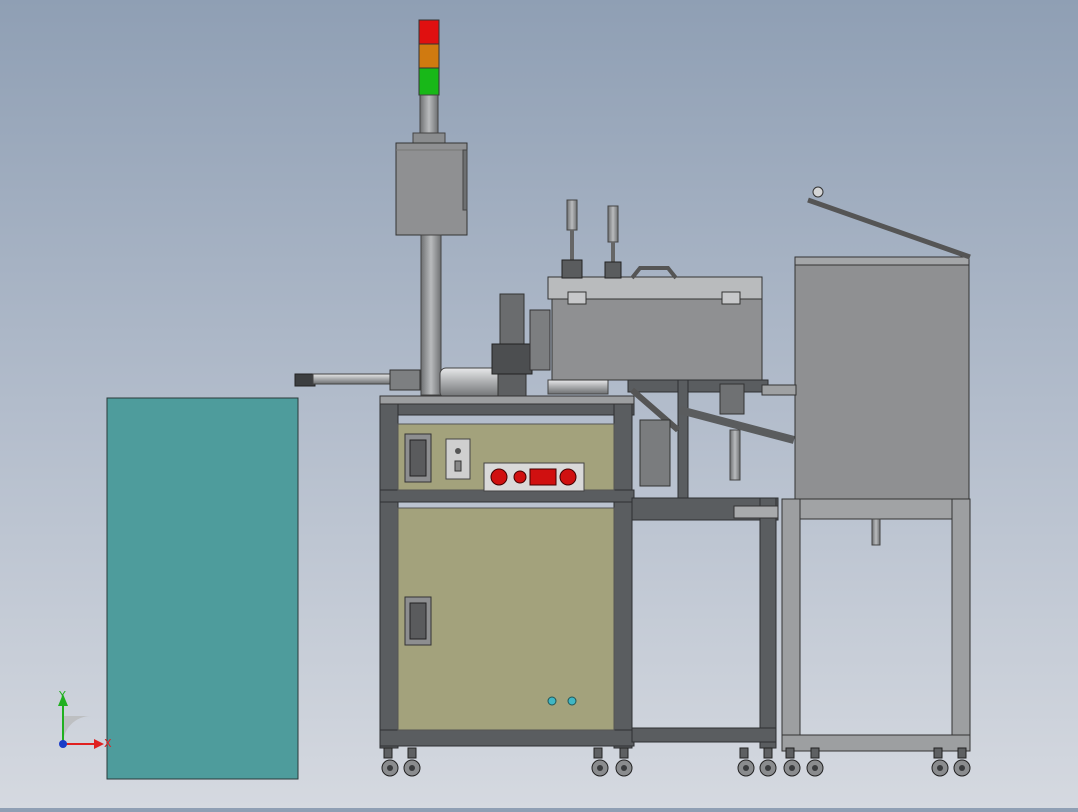 Image resolution: width=1078 pixels, height=812 pixels. What do you see at coordinates (779, 390) in the screenshot?
I see `connecting-shelf` at bounding box center [779, 390].